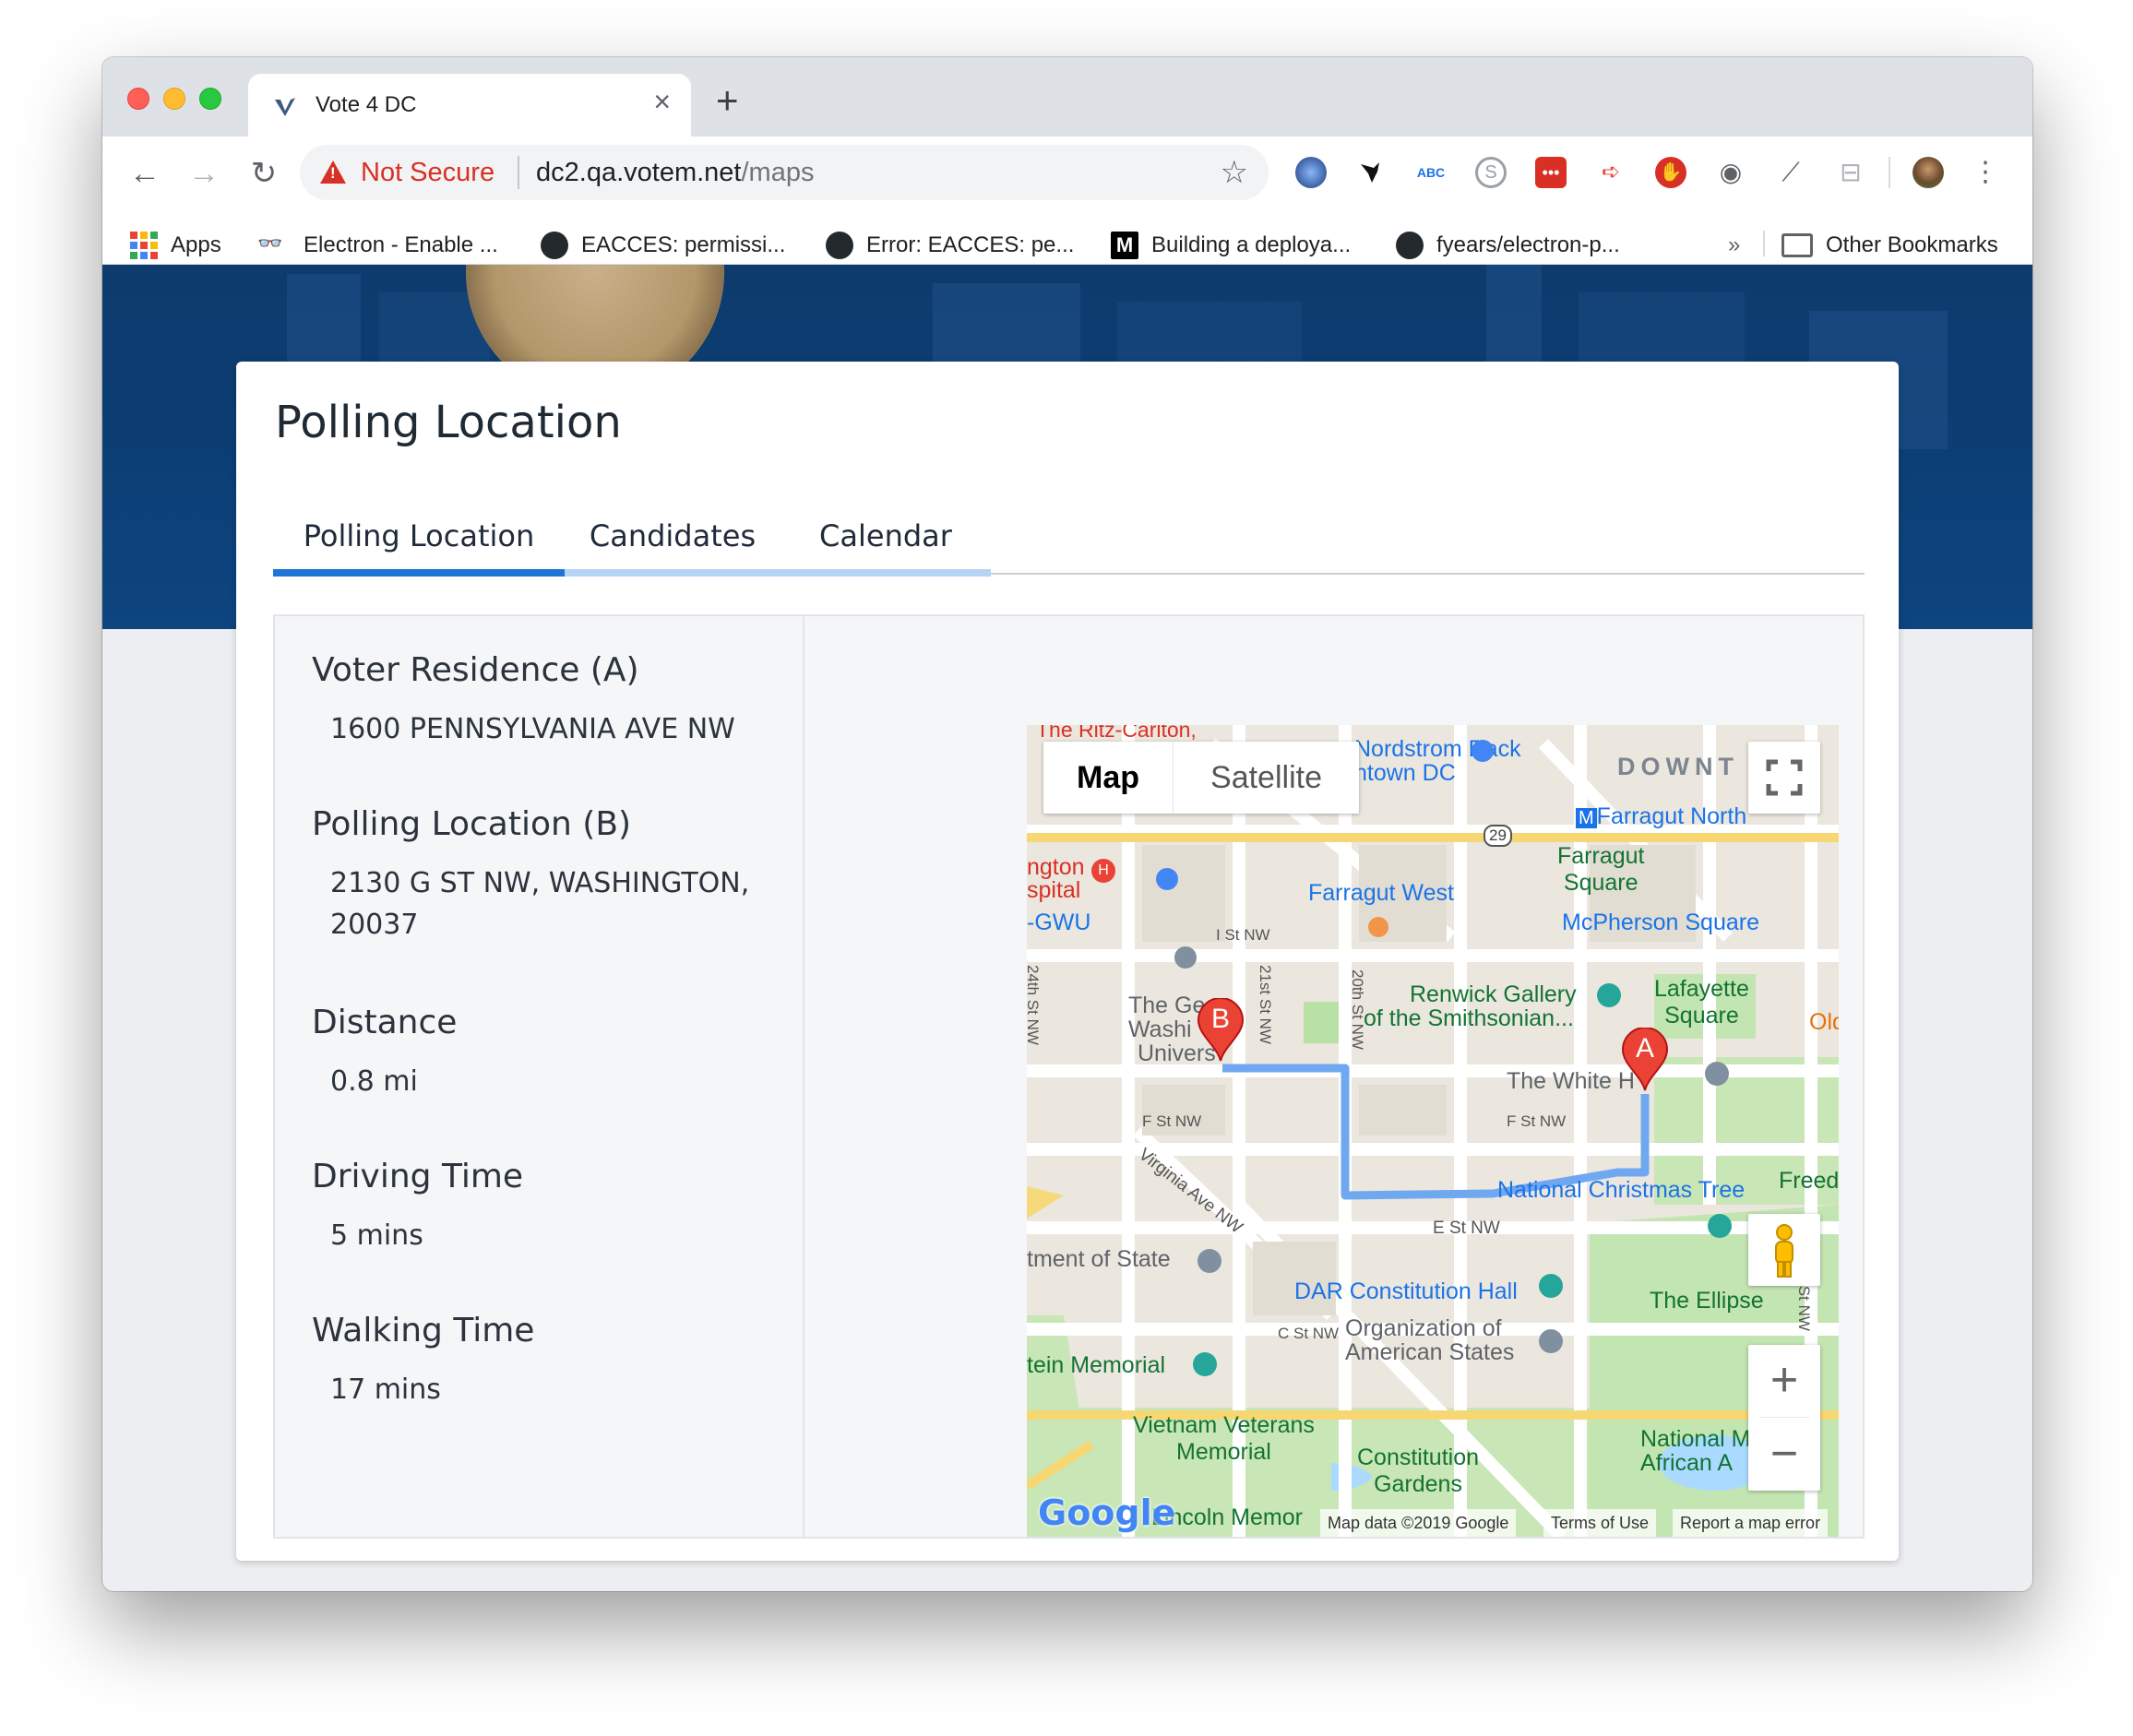  What do you see at coordinates (1702, 1003) in the screenshot?
I see `map-label-lafayette: Lafayette Square` at bounding box center [1702, 1003].